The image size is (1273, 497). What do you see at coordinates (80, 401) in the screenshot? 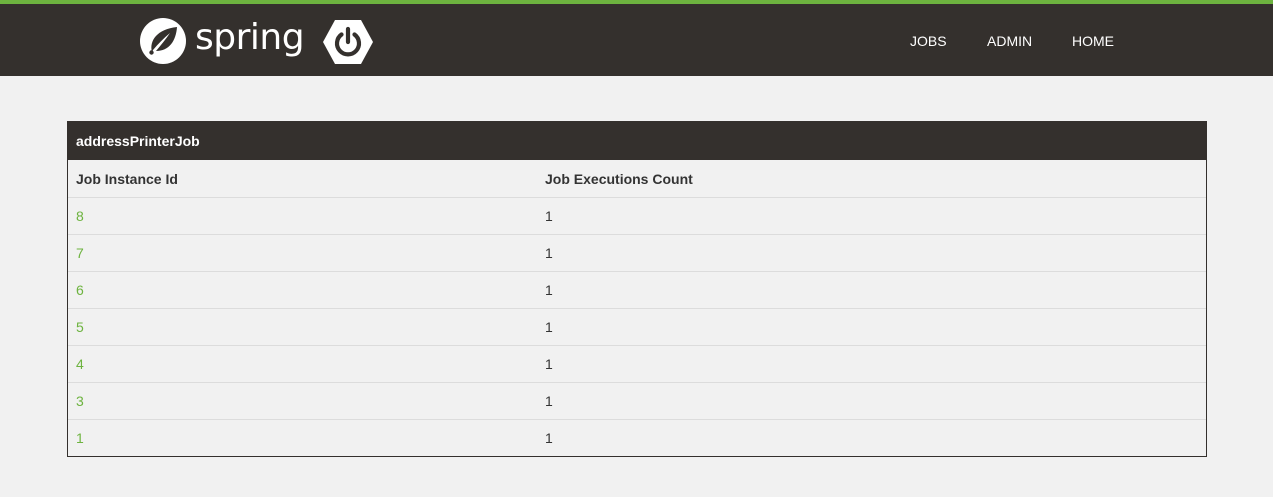
I see `job-instance-id-link: 3` at bounding box center [80, 401].